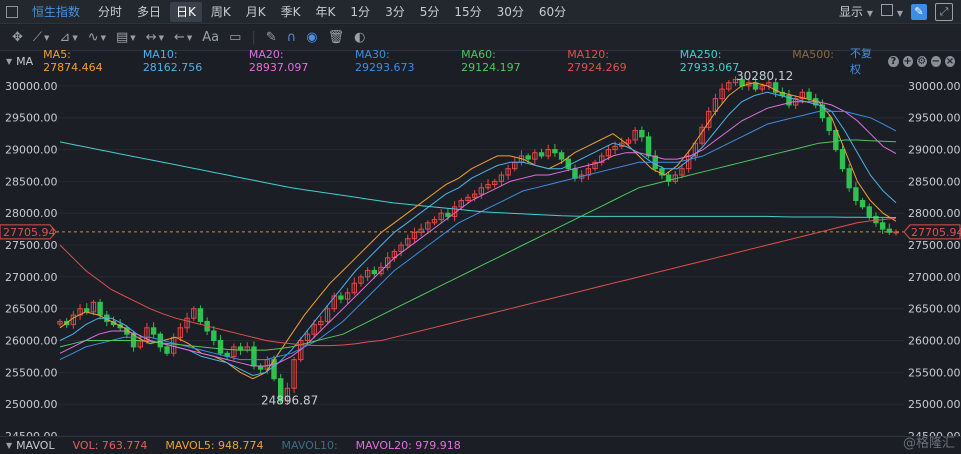  I want to click on comment-tool-icon: ▭, so click(235, 37).